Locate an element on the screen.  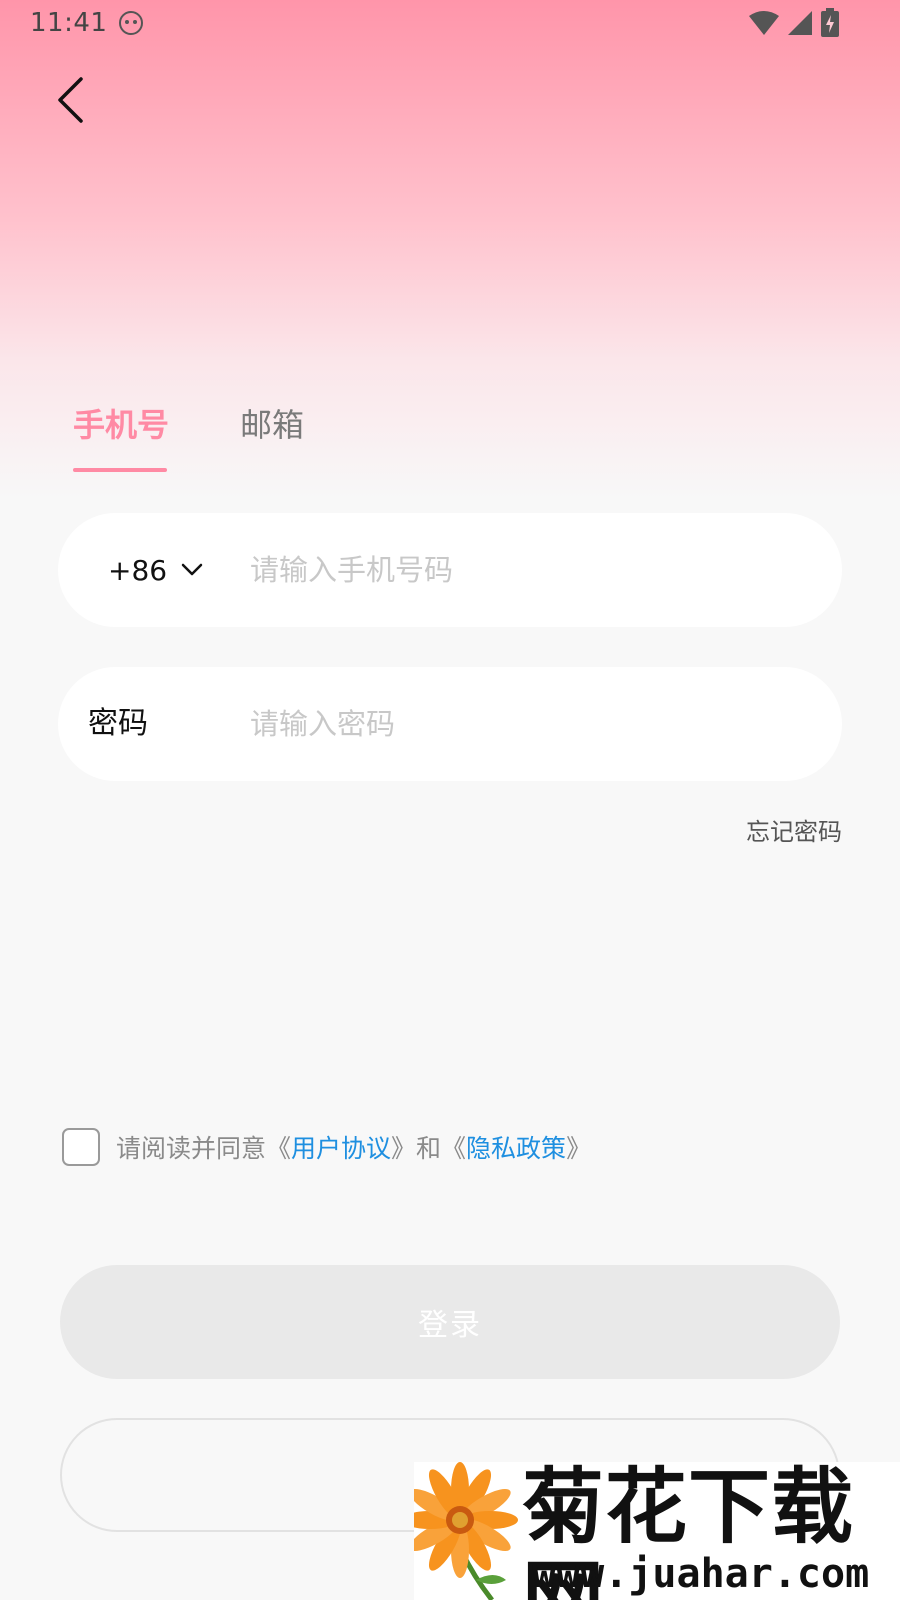
agreement-row: 请阅读并同意《用户协议》和《隐私政策》 is located at coordinates (326, 1147).